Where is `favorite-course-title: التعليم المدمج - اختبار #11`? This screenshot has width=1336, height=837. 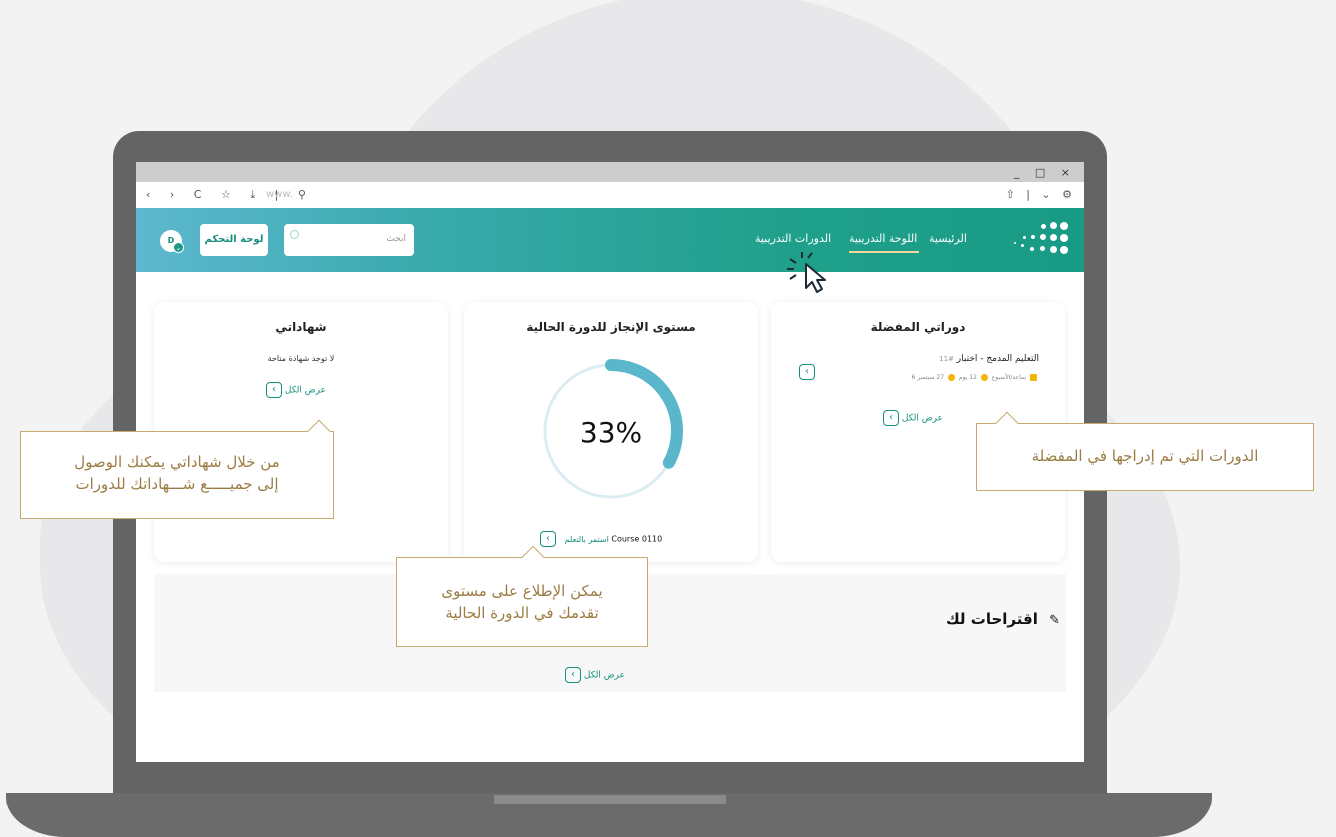 favorite-course-title: التعليم المدمج - اختبار #11 is located at coordinates (986, 359).